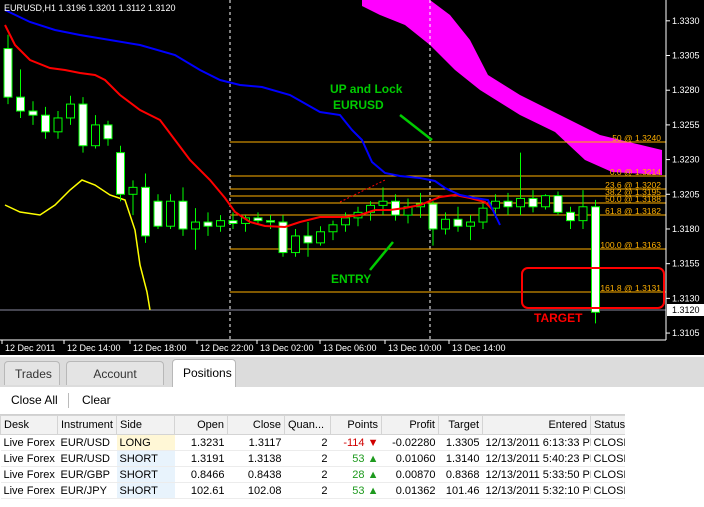 Image resolution: width=704 pixels, height=507 pixels. I want to click on col-header-target: Target, so click(460, 425).